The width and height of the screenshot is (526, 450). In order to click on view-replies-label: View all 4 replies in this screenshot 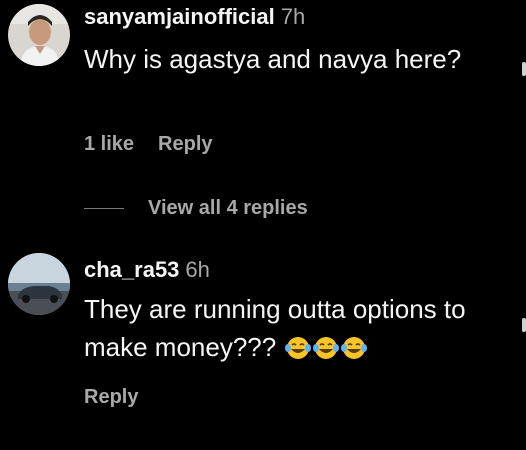, I will do `click(228, 208)`.